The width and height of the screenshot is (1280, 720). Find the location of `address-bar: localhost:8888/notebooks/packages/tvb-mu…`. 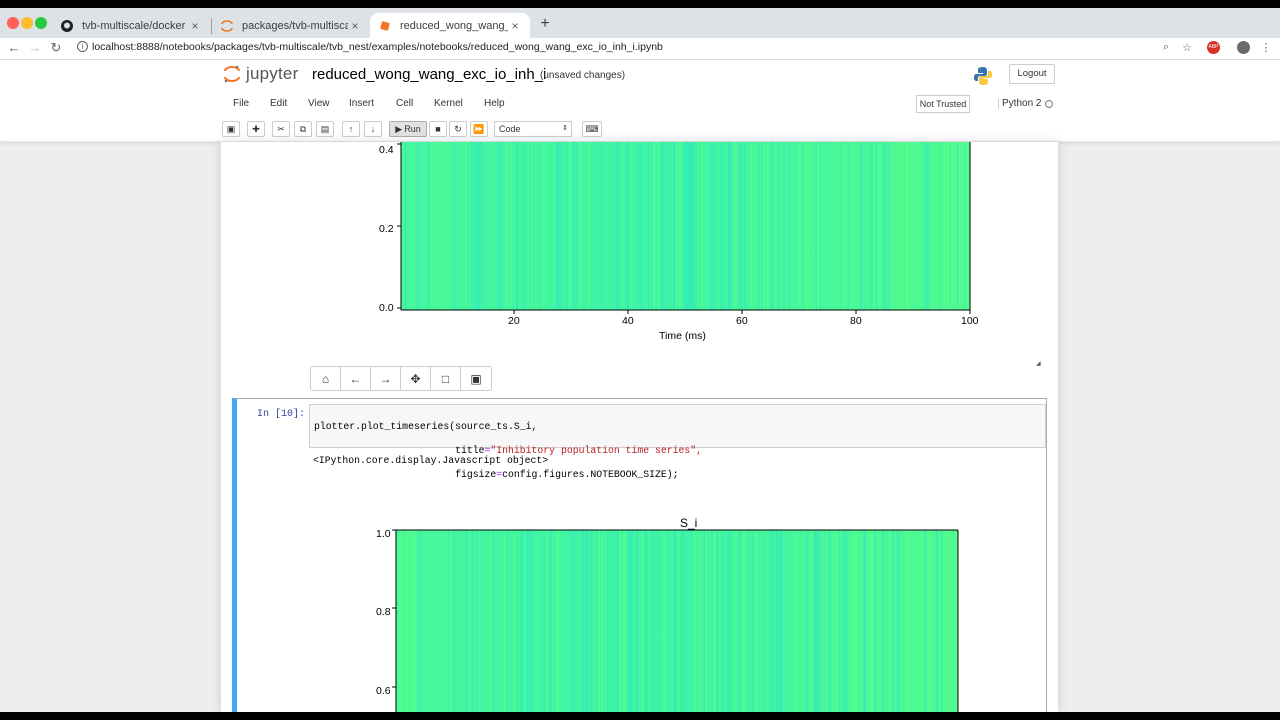

address-bar: localhost:8888/notebooks/packages/tvb-mu… is located at coordinates (377, 47).